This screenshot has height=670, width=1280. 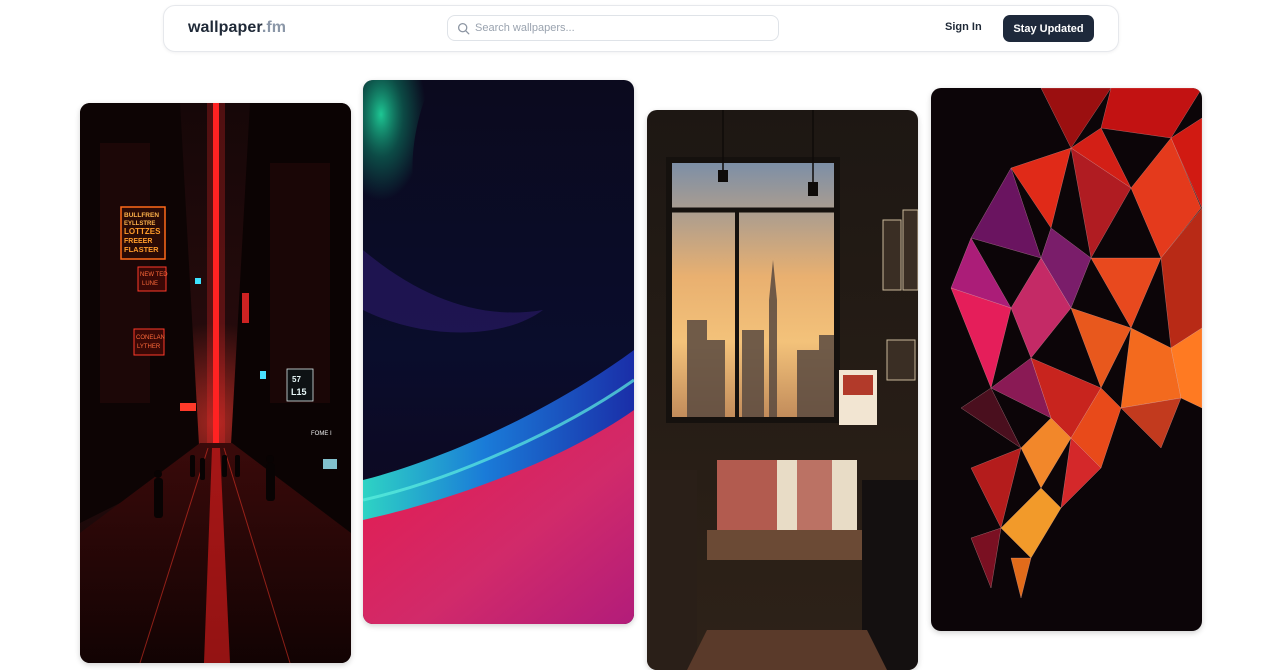 What do you see at coordinates (149, 347) in the screenshot?
I see `neon-sign-text: LYTHER` at bounding box center [149, 347].